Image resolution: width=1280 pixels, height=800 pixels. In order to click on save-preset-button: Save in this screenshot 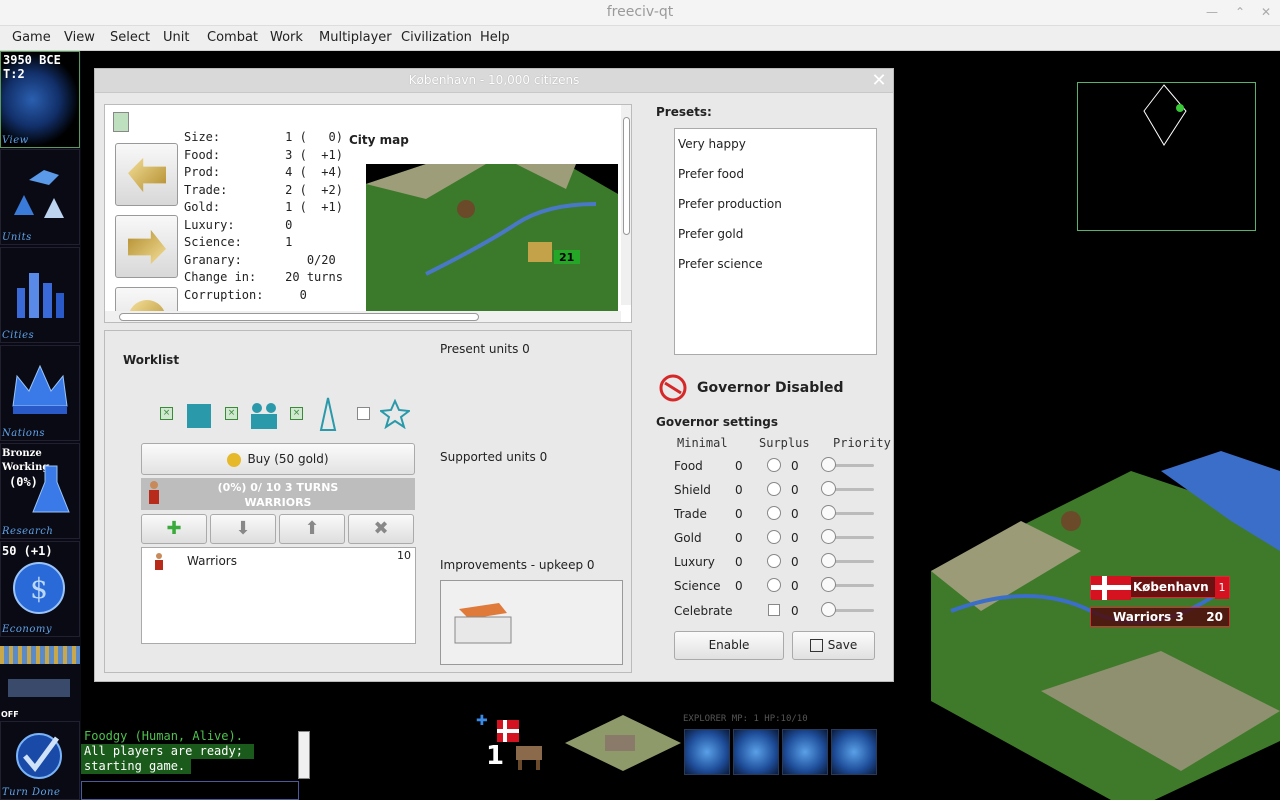, I will do `click(833, 645)`.